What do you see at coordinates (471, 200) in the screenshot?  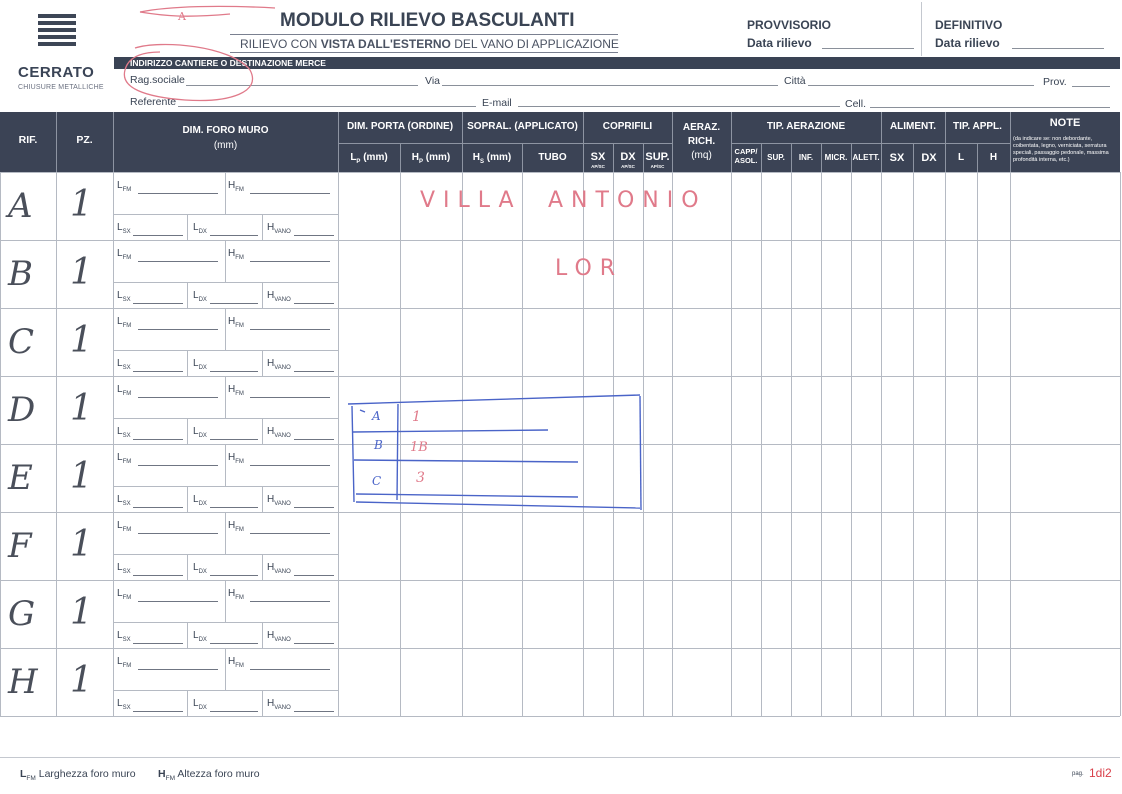 I see `handwritten-villa: VILLA` at bounding box center [471, 200].